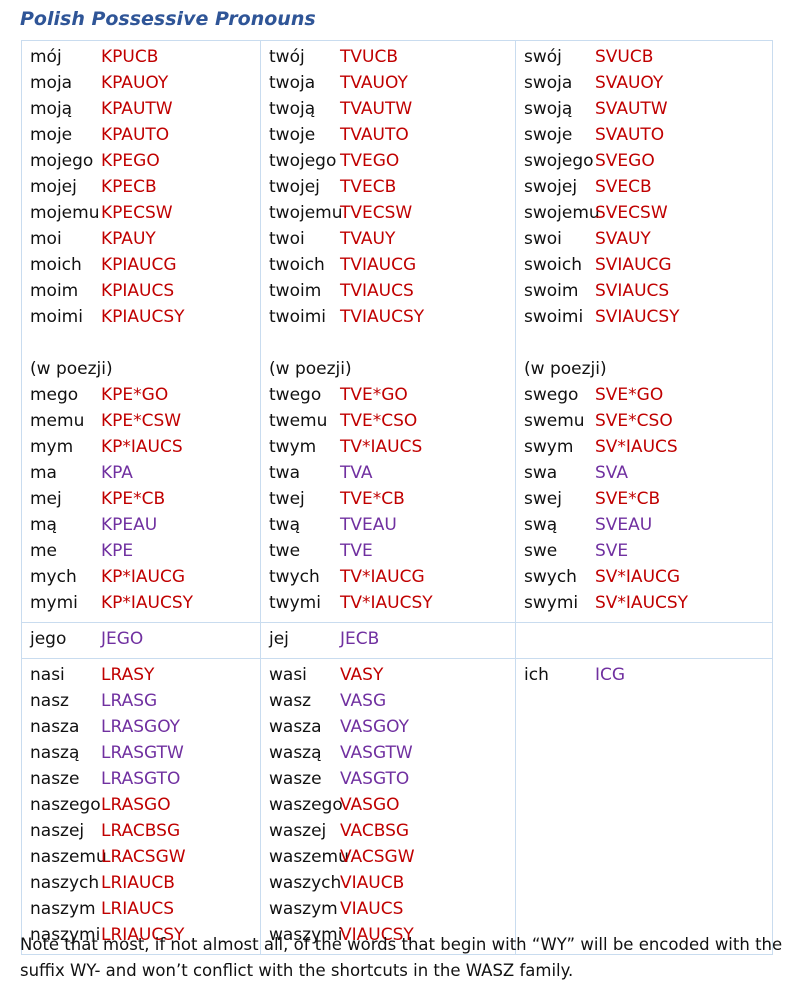  Describe the element at coordinates (137, 109) in the screenshot. I see `steno-code: KPAUTW` at that location.